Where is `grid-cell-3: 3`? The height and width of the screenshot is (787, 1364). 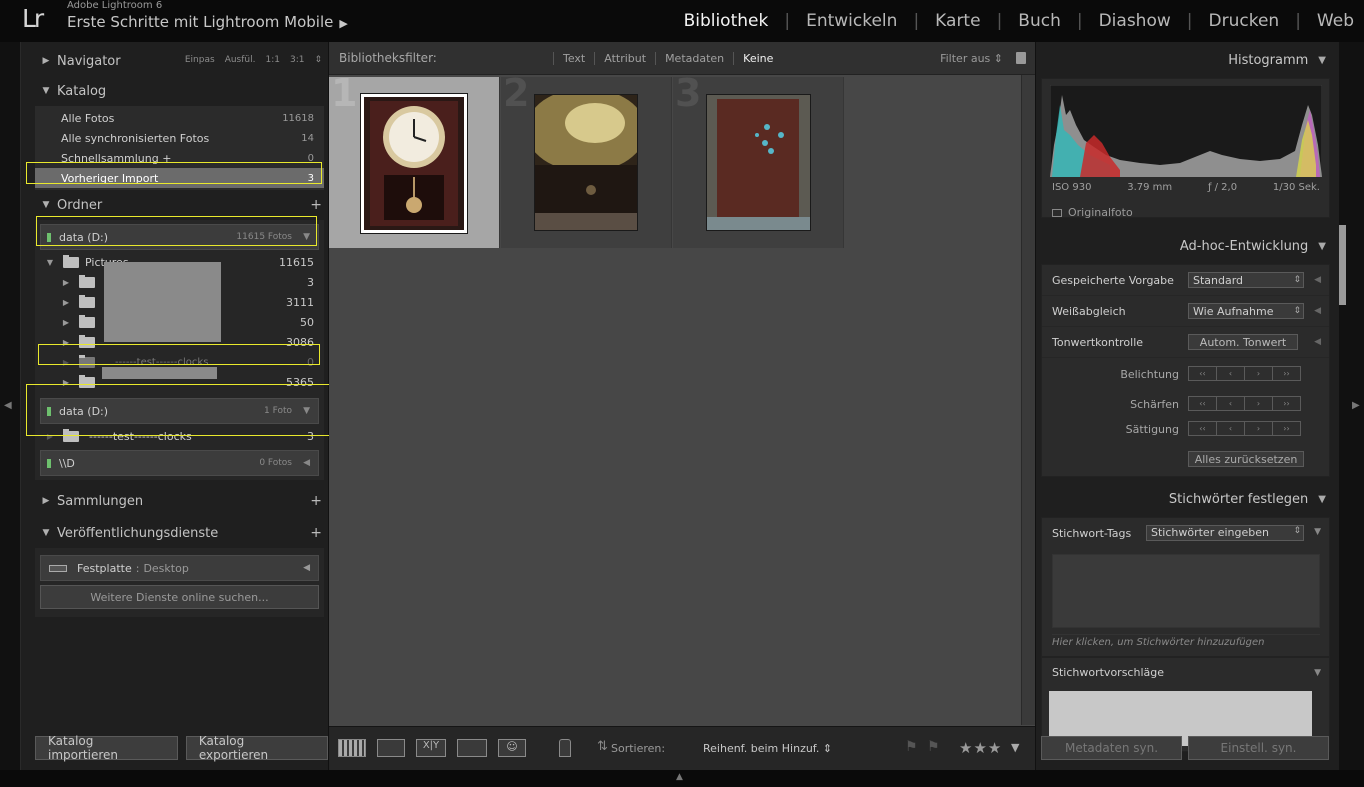
grid-cell-3: 3 is located at coordinates (758, 159).